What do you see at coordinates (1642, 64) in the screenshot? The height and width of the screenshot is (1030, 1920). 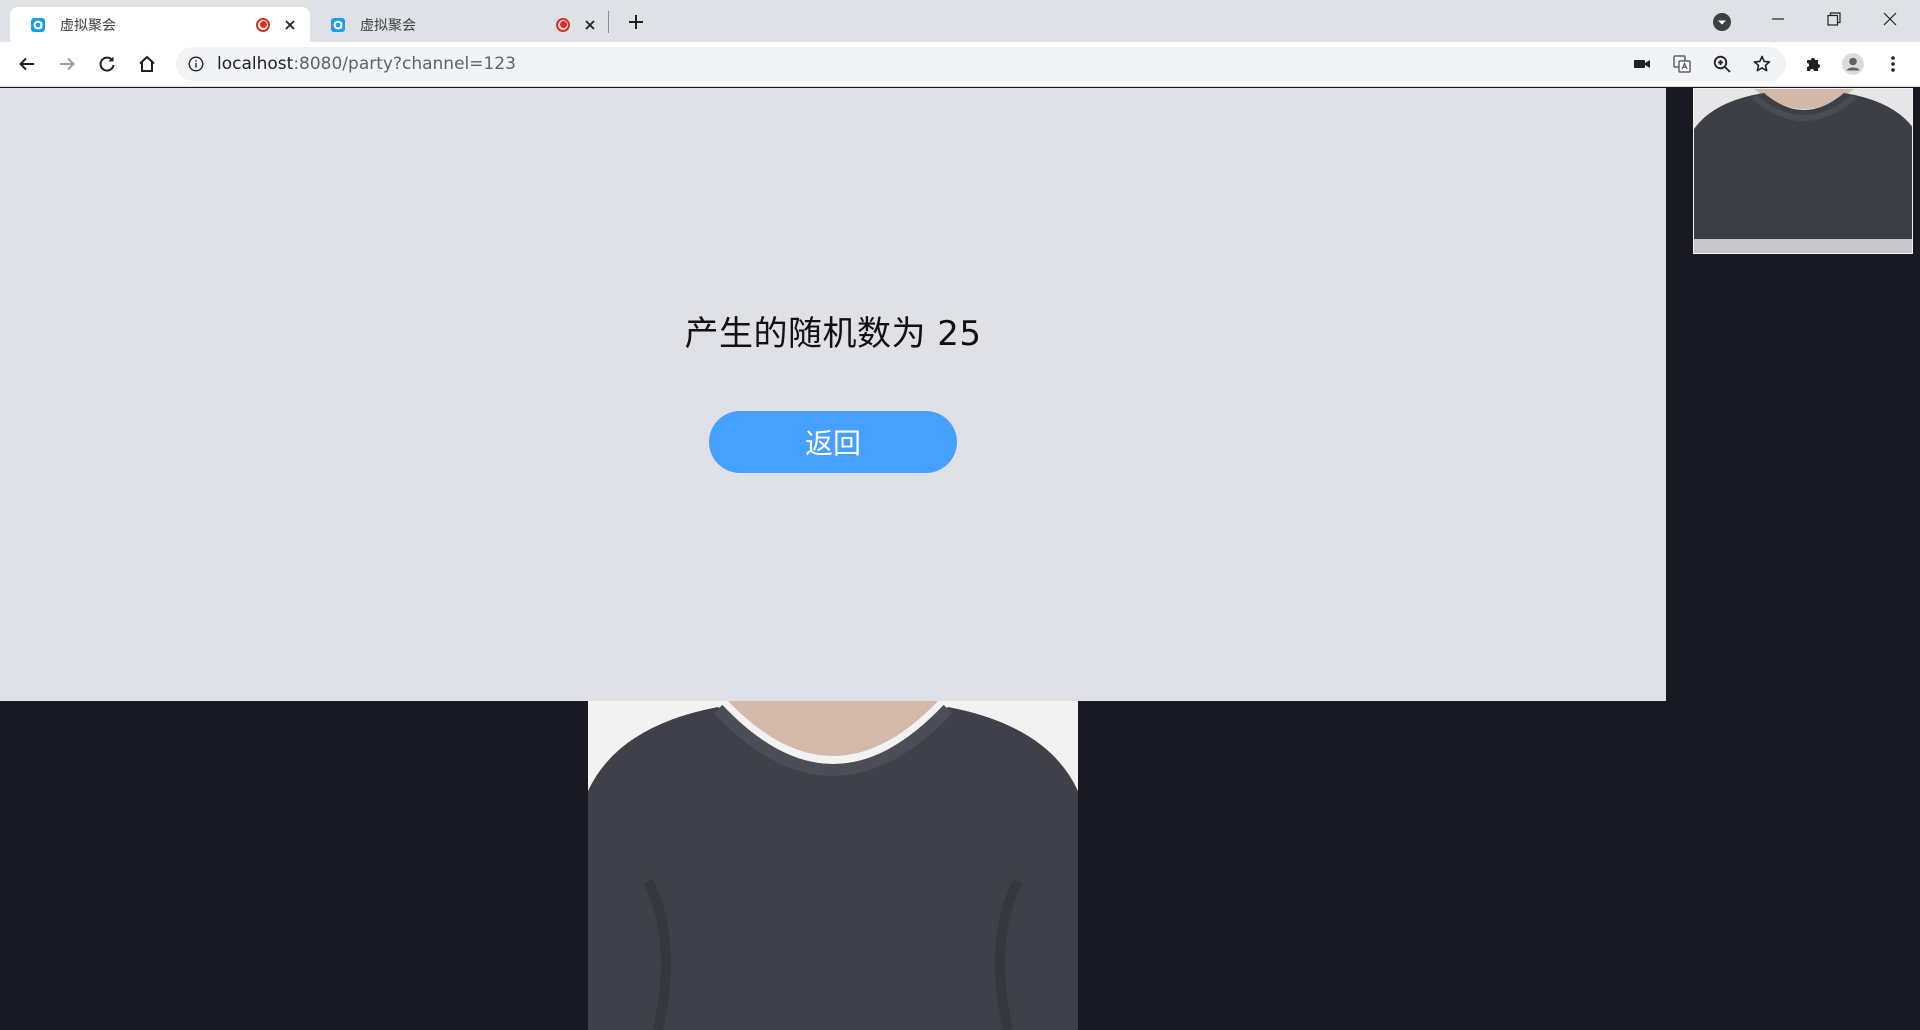 I see `camera-icon` at bounding box center [1642, 64].